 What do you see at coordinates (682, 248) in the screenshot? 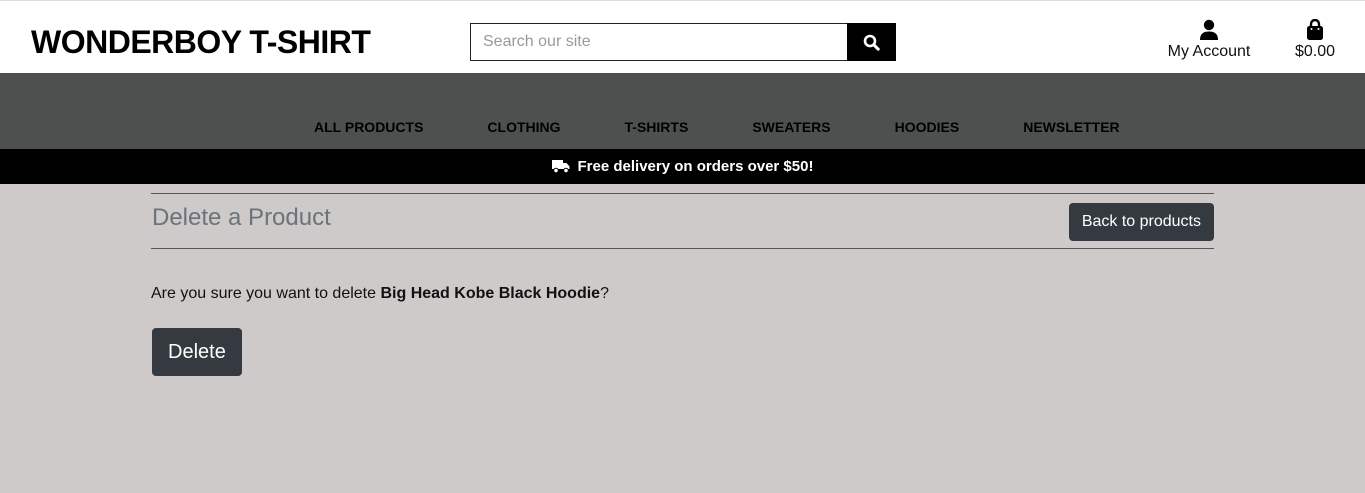
I see `bottom-divider` at bounding box center [682, 248].